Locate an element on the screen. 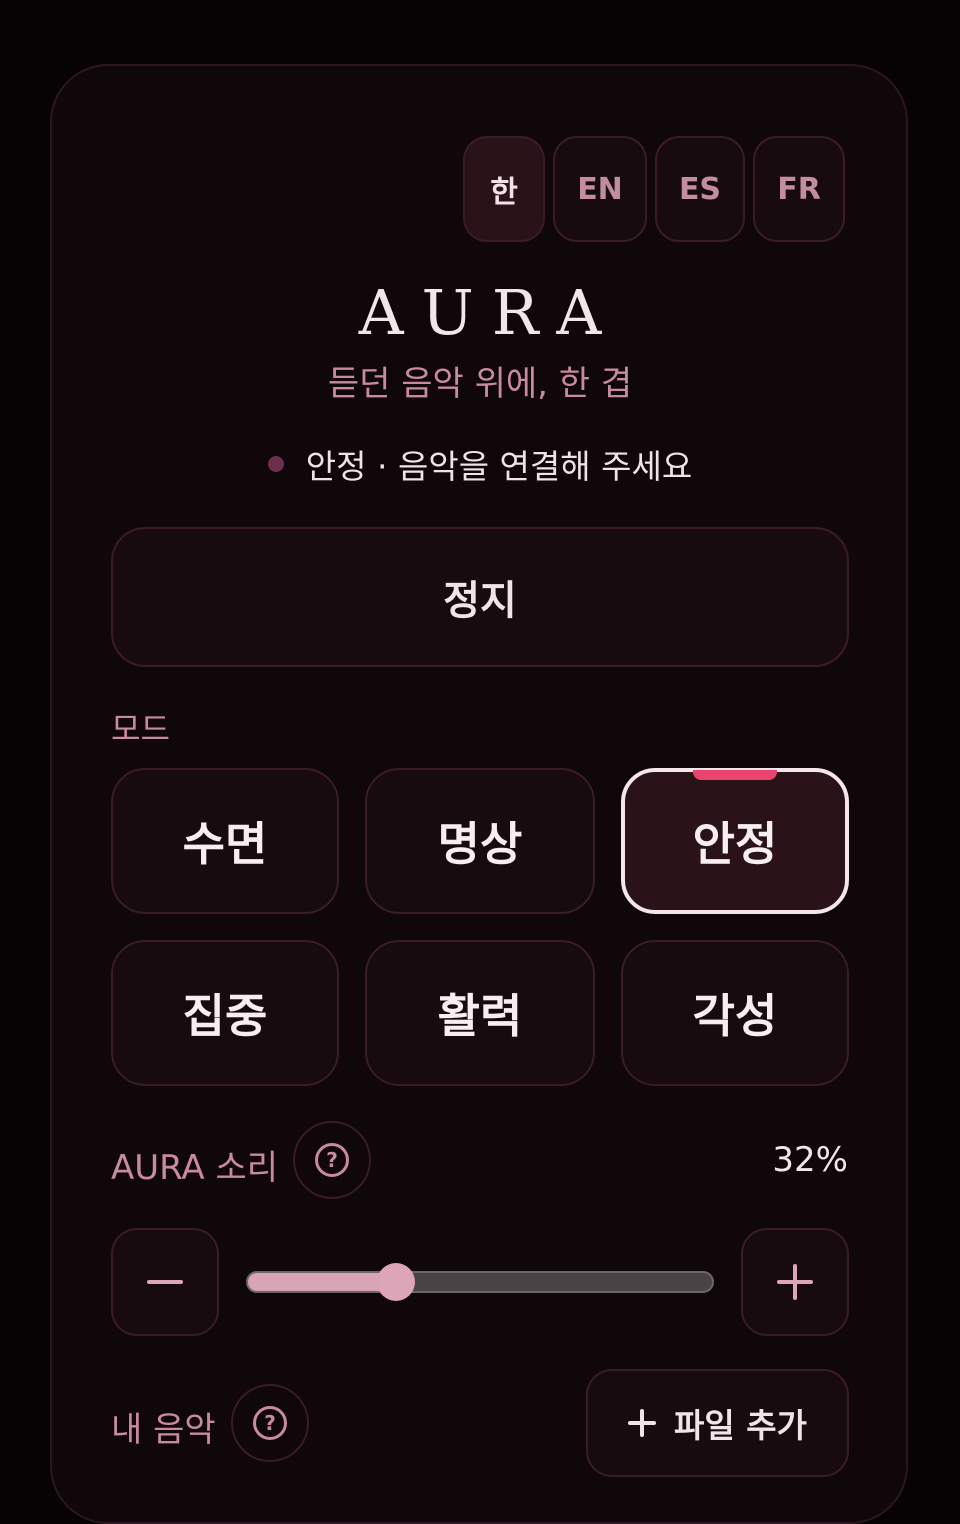 This screenshot has height=1524, width=960. my-music-label: 내 음악 is located at coordinates (163, 1430).